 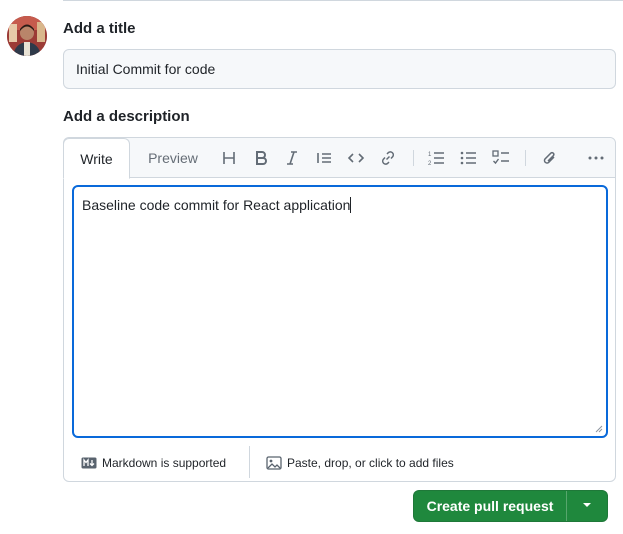 What do you see at coordinates (173, 158) in the screenshot?
I see `tab-preview: Preview` at bounding box center [173, 158].